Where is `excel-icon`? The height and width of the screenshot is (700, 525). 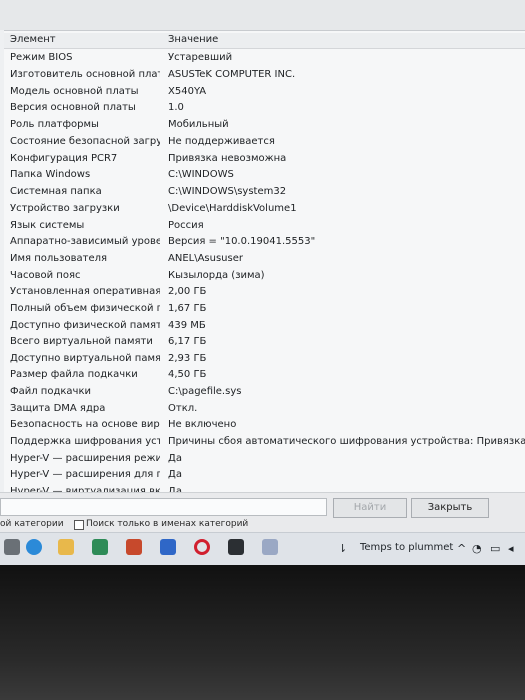
excel-icon is located at coordinates (100, 547).